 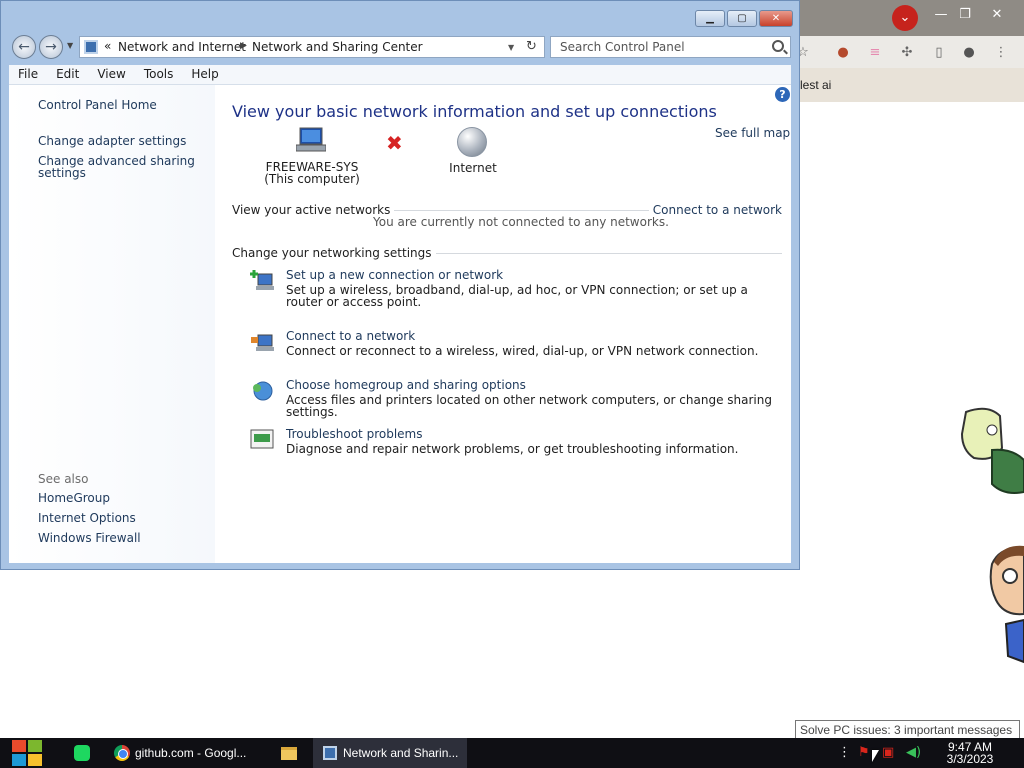 What do you see at coordinates (74, 498) in the screenshot?
I see `homegroup-link: HomeGroup` at bounding box center [74, 498].